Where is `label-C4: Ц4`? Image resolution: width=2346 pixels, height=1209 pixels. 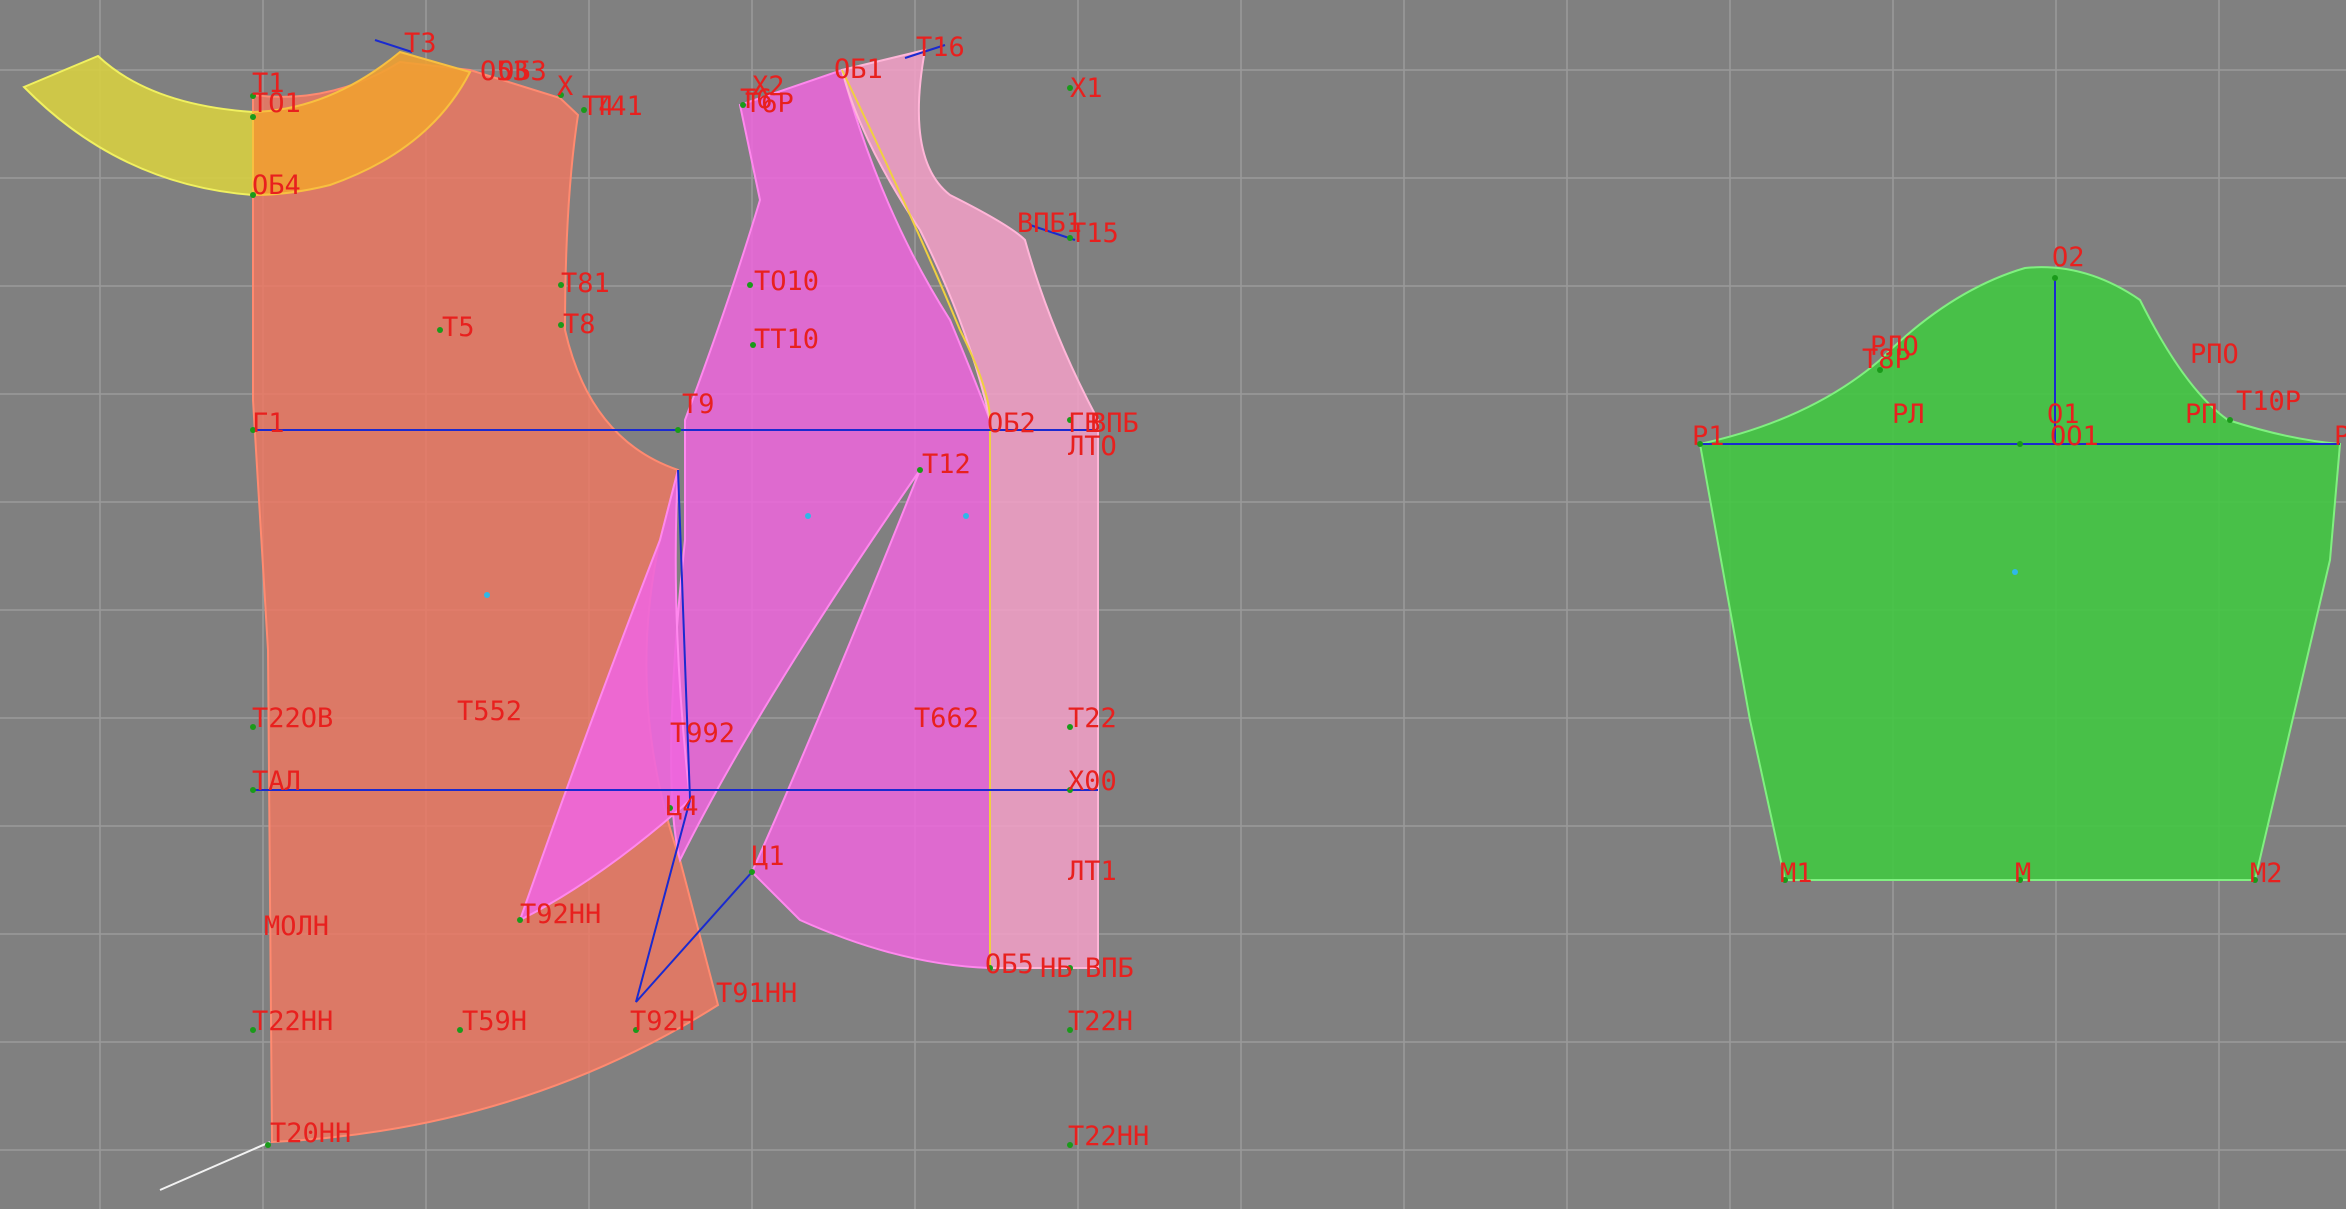 label-C4: Ц4 is located at coordinates (682, 806).